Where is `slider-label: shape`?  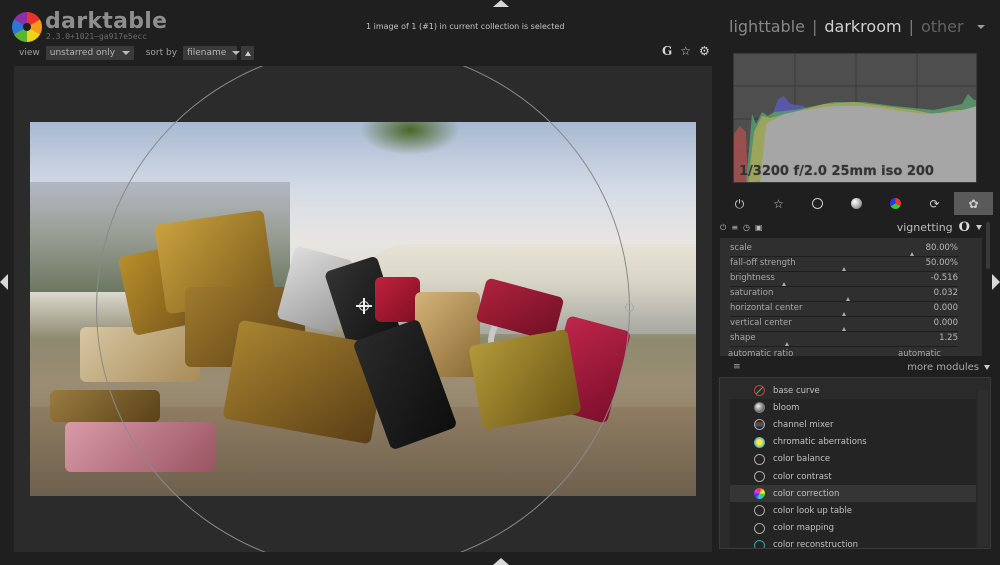 slider-label: shape is located at coordinates (743, 338).